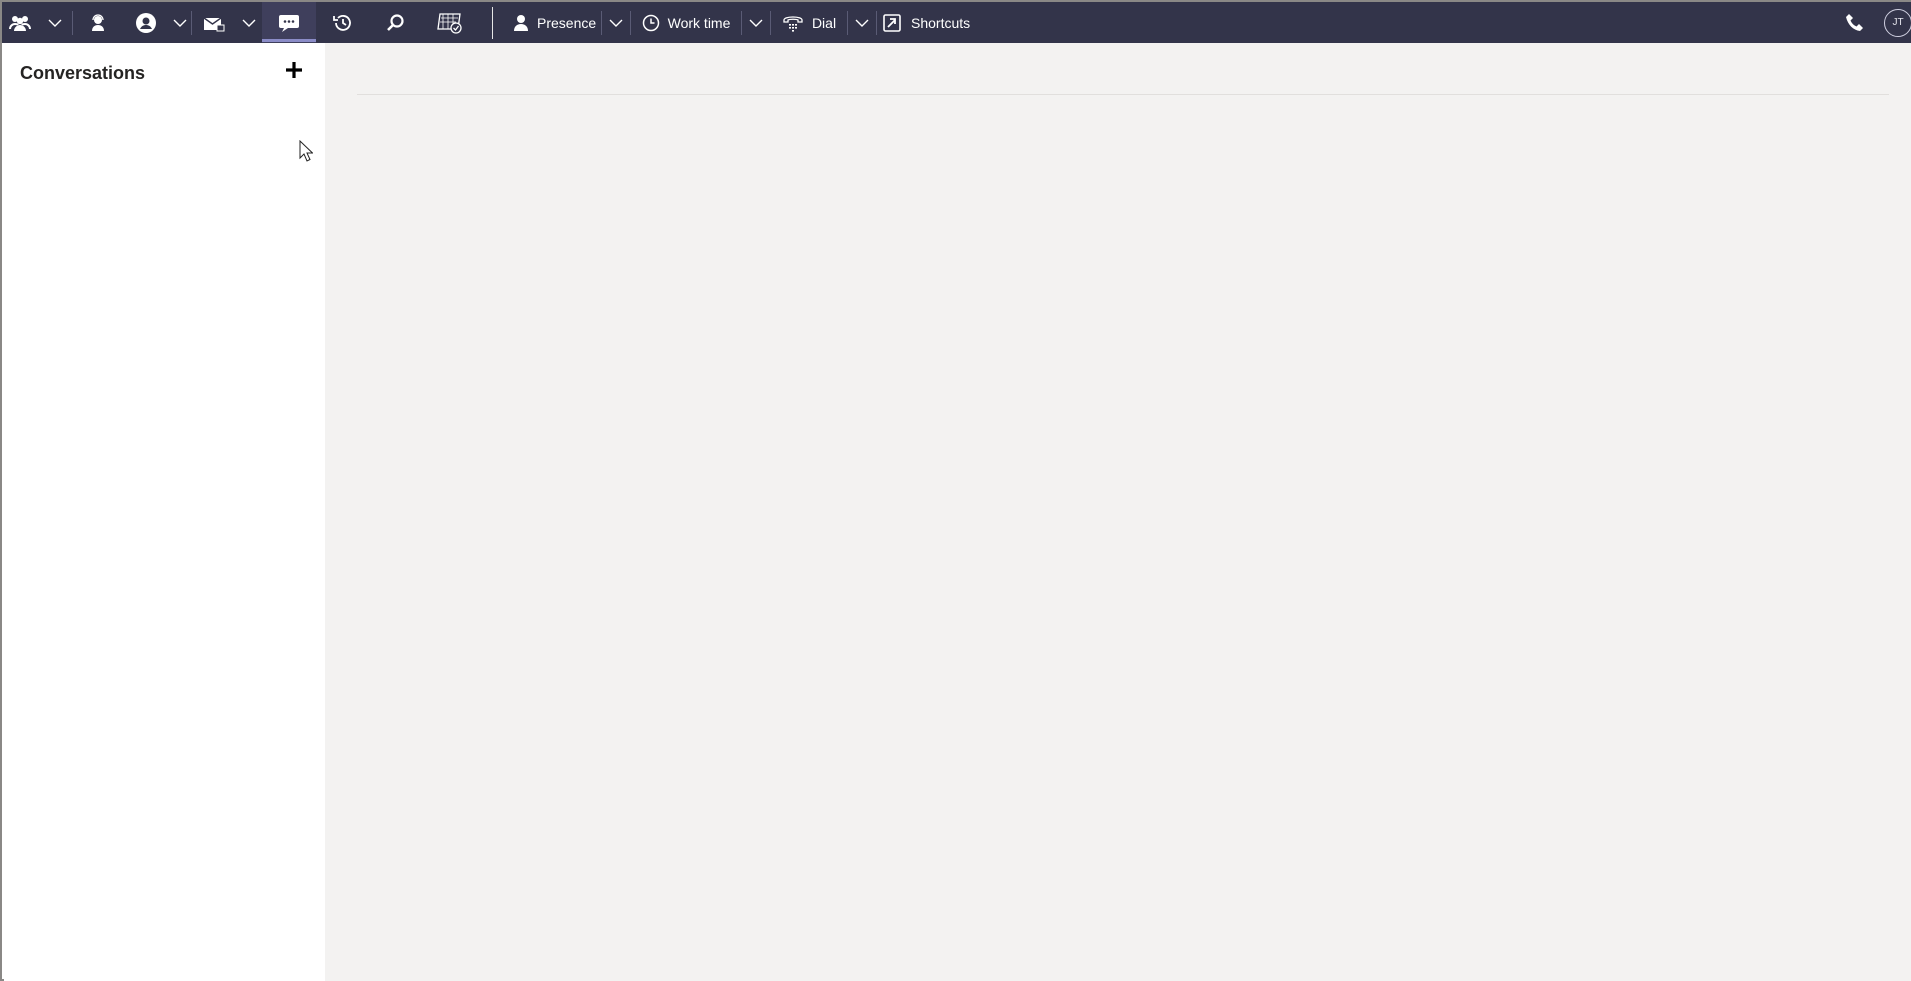  I want to click on shortcut-arrow-icon, so click(892, 22).